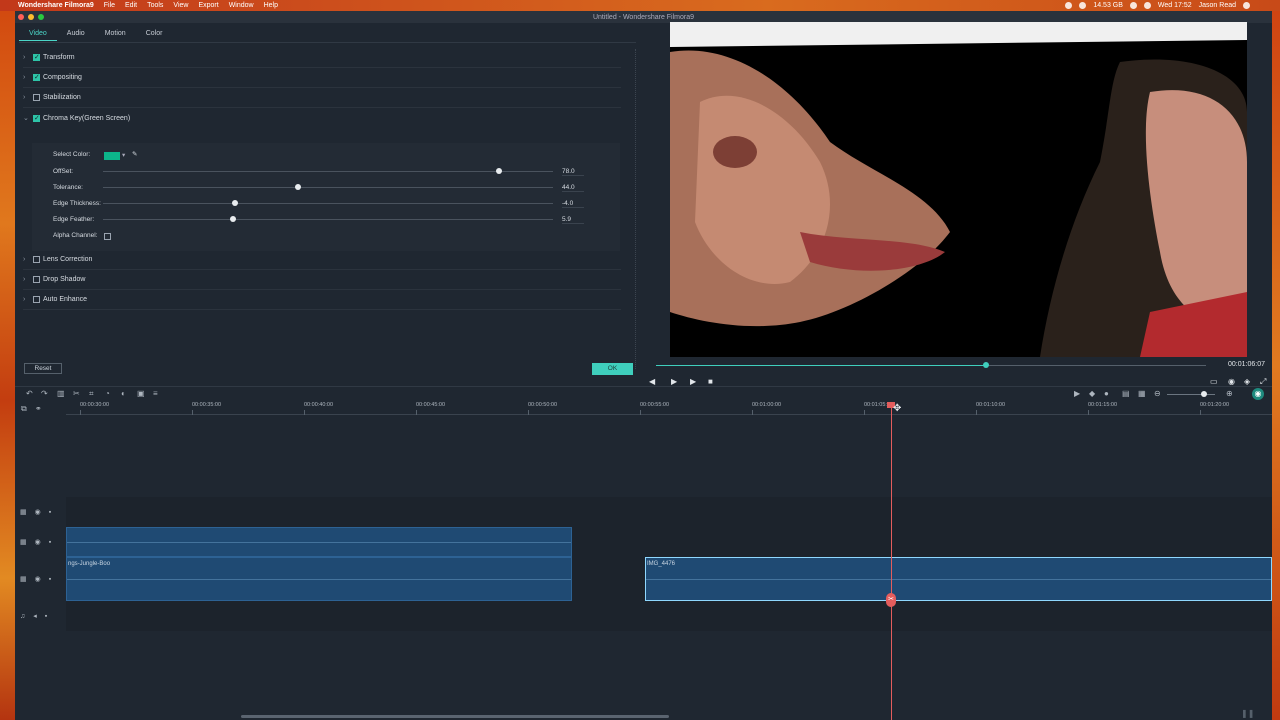 The height and width of the screenshot is (720, 1280). What do you see at coordinates (1126, 393) in the screenshot?
I see `mixer-icon: ▤` at bounding box center [1126, 393].